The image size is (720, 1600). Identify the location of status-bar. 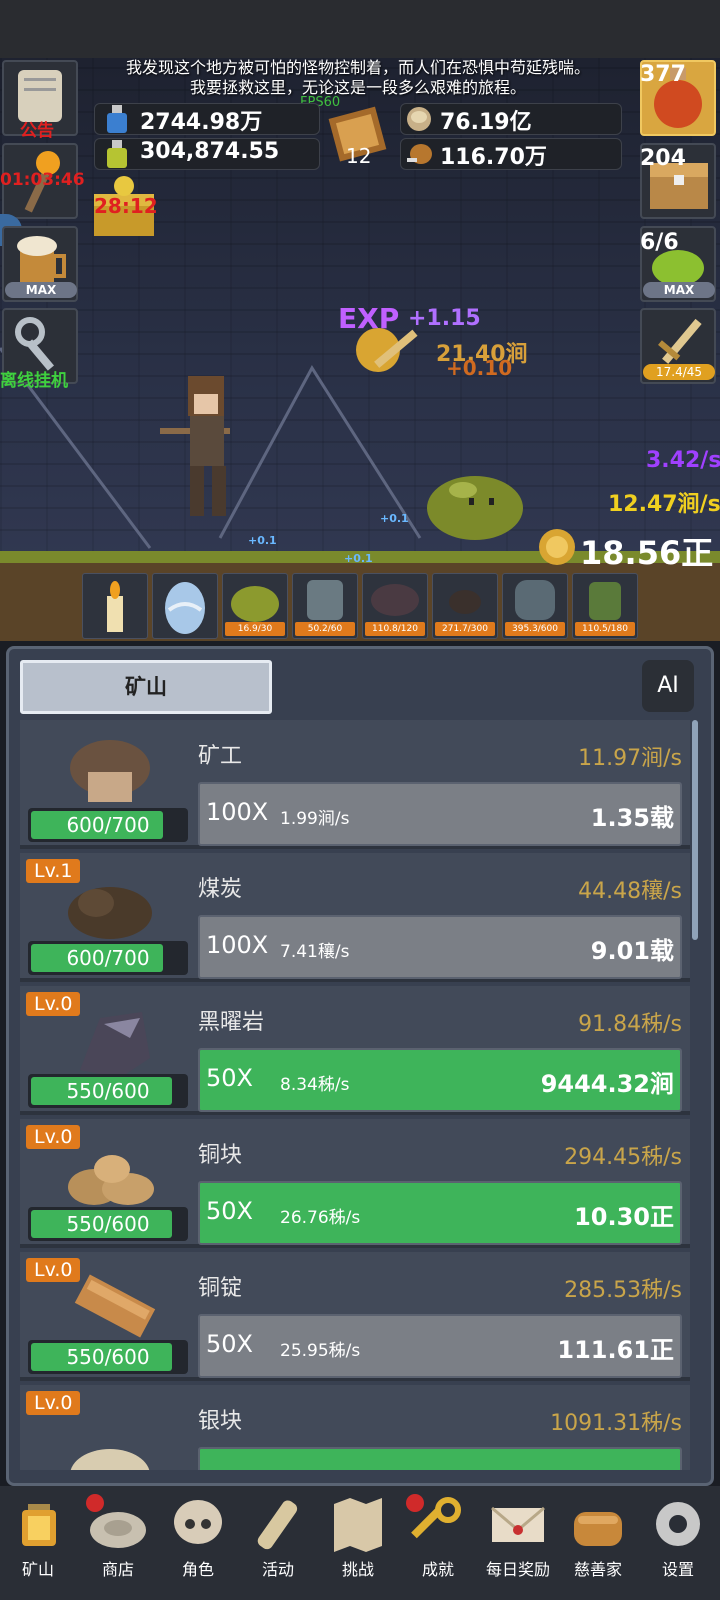
(360, 29).